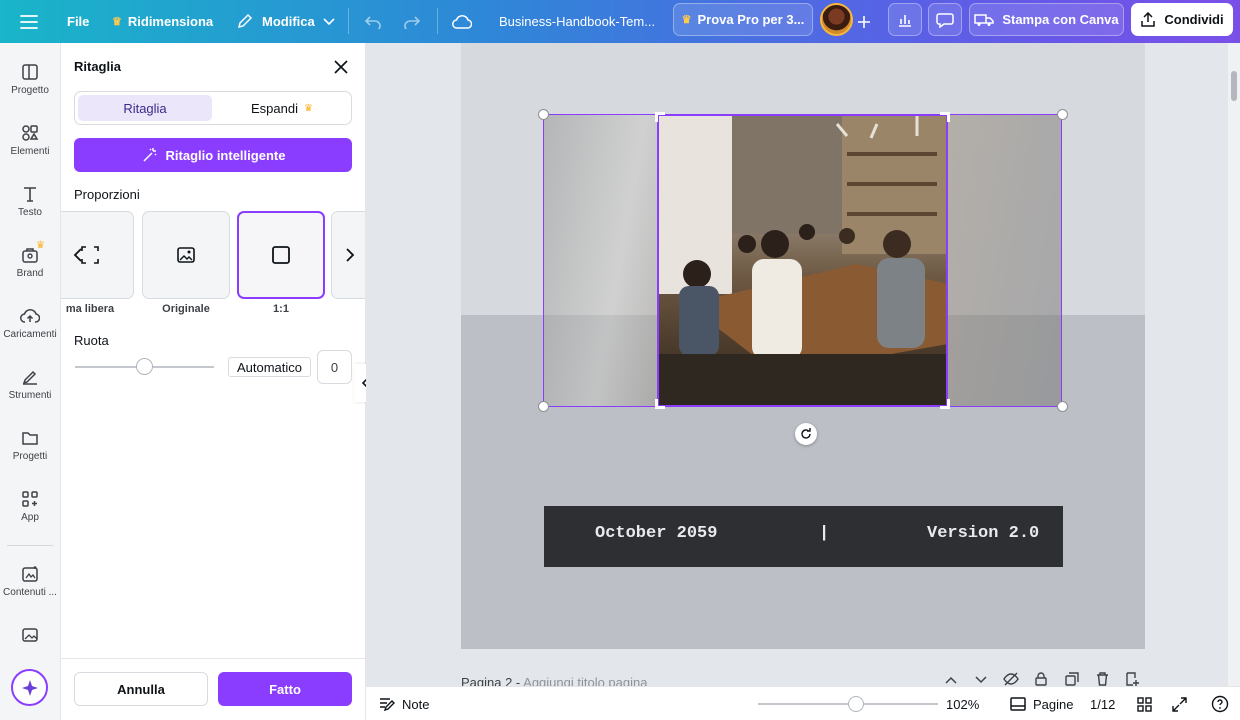 The width and height of the screenshot is (1240, 720). I want to click on rotate-icon, so click(806, 433).